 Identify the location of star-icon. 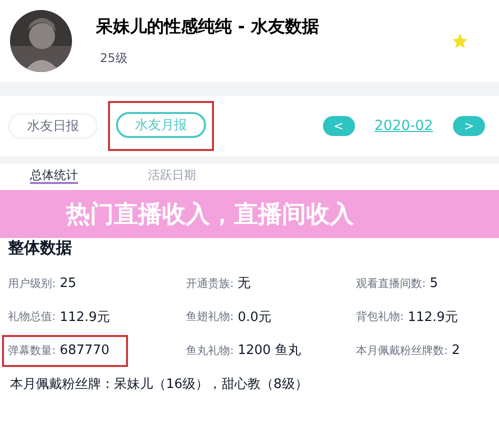
(460, 41).